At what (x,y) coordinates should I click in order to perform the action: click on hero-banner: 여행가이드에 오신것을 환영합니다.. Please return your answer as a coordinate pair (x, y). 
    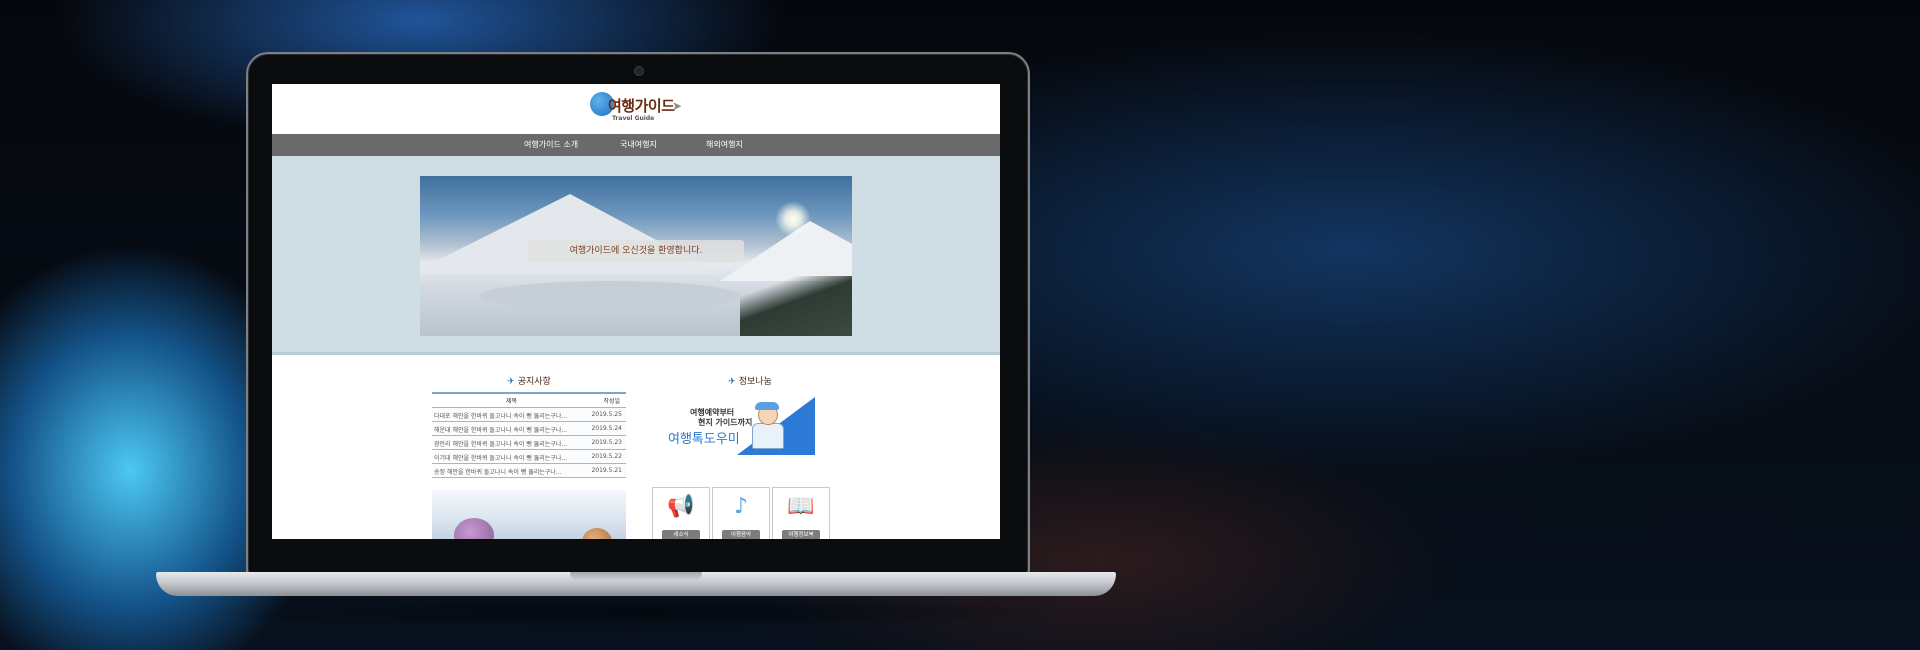
    Looking at the image, I should click on (636, 255).